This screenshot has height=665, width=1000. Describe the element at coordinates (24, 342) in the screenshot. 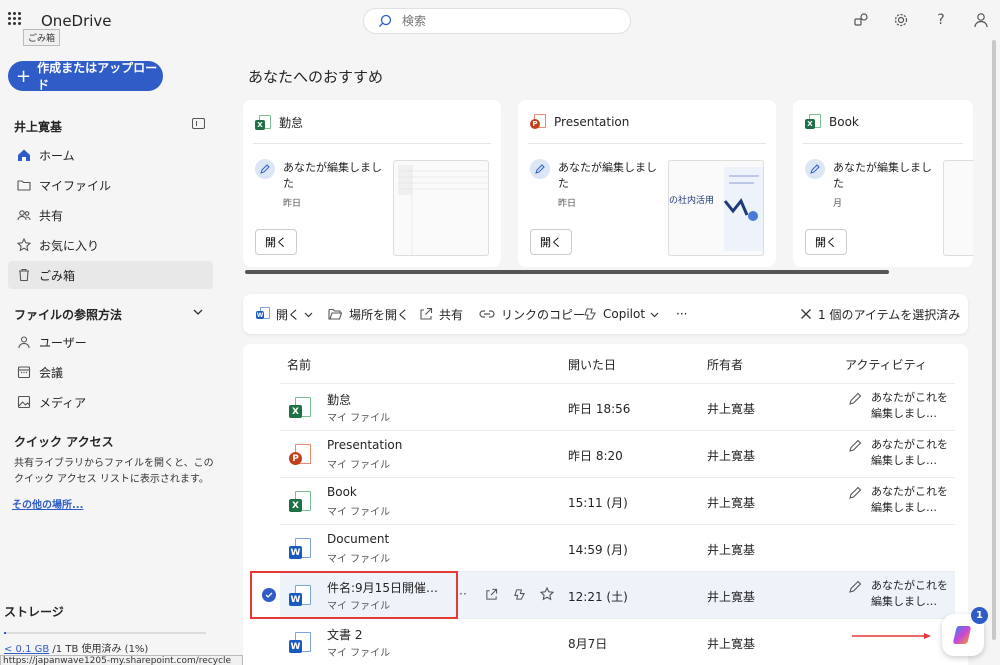

I see `person-icon` at that location.